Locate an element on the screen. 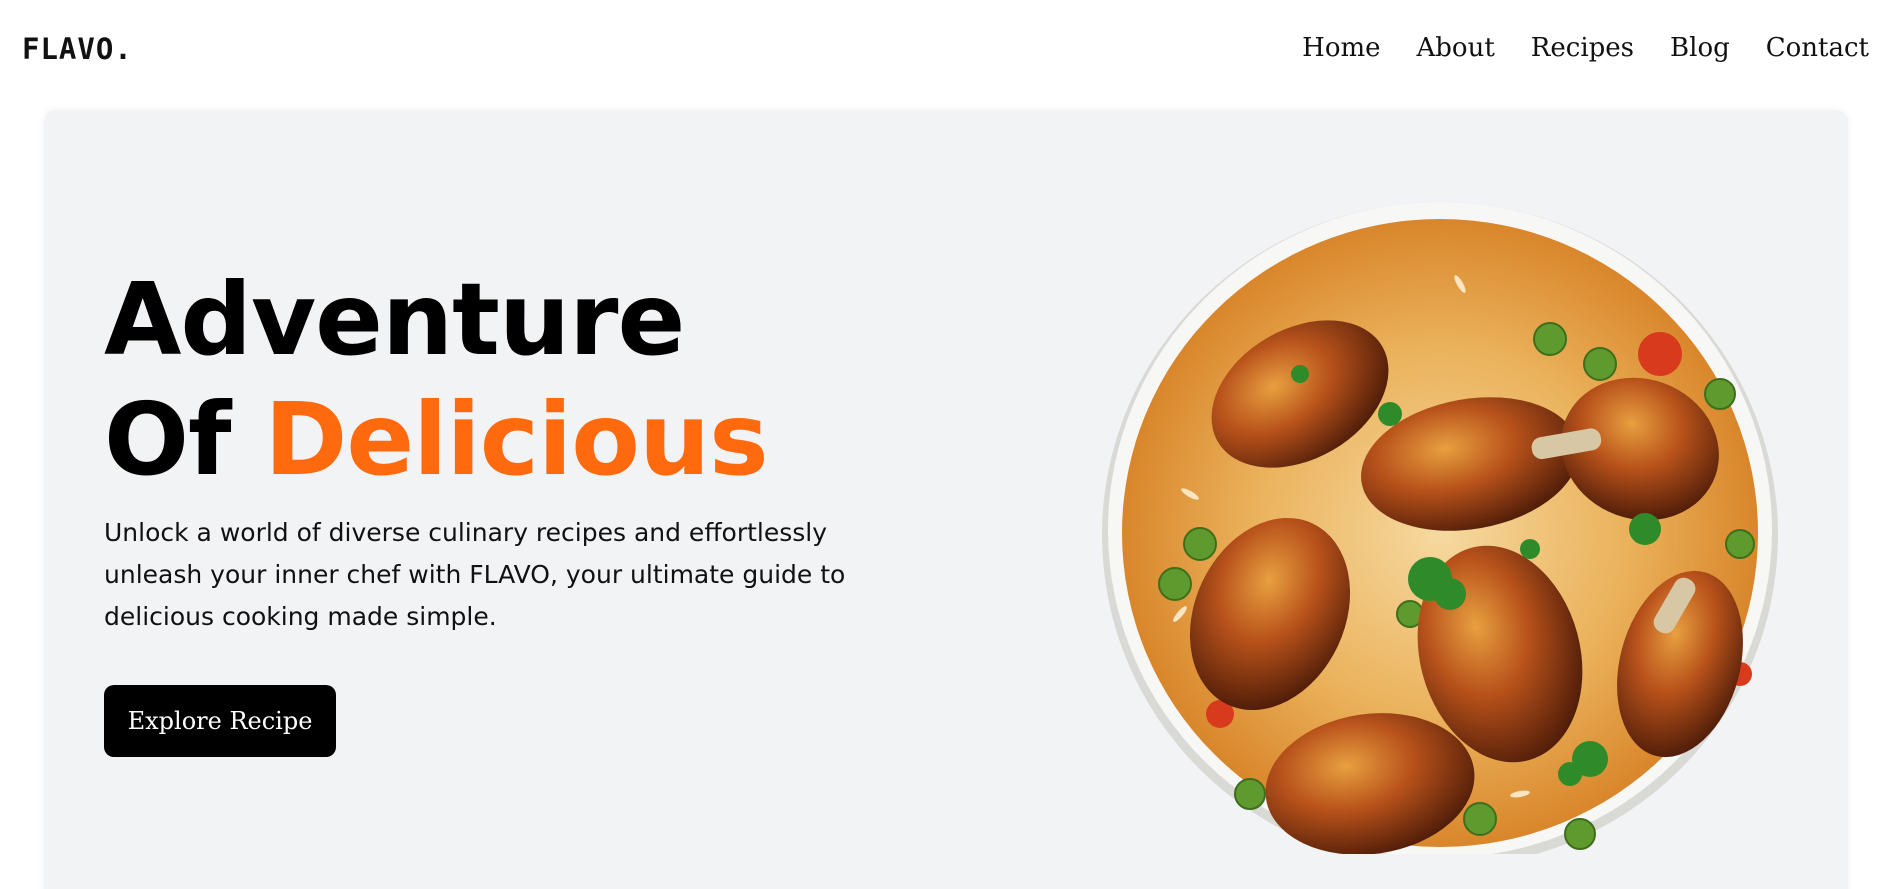  nav-blog-link: Blog is located at coordinates (1700, 48).